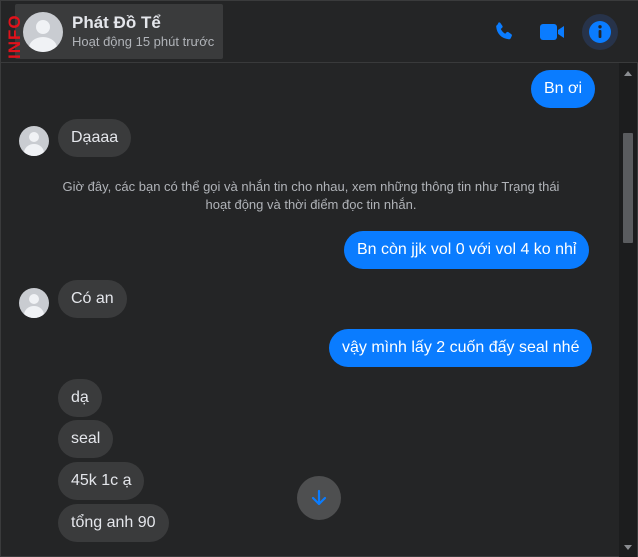 This screenshot has width=638, height=557. I want to click on chat-header: Phát Đồ Tể Hoạt động 15 phút trước INFO, so click(319, 32).